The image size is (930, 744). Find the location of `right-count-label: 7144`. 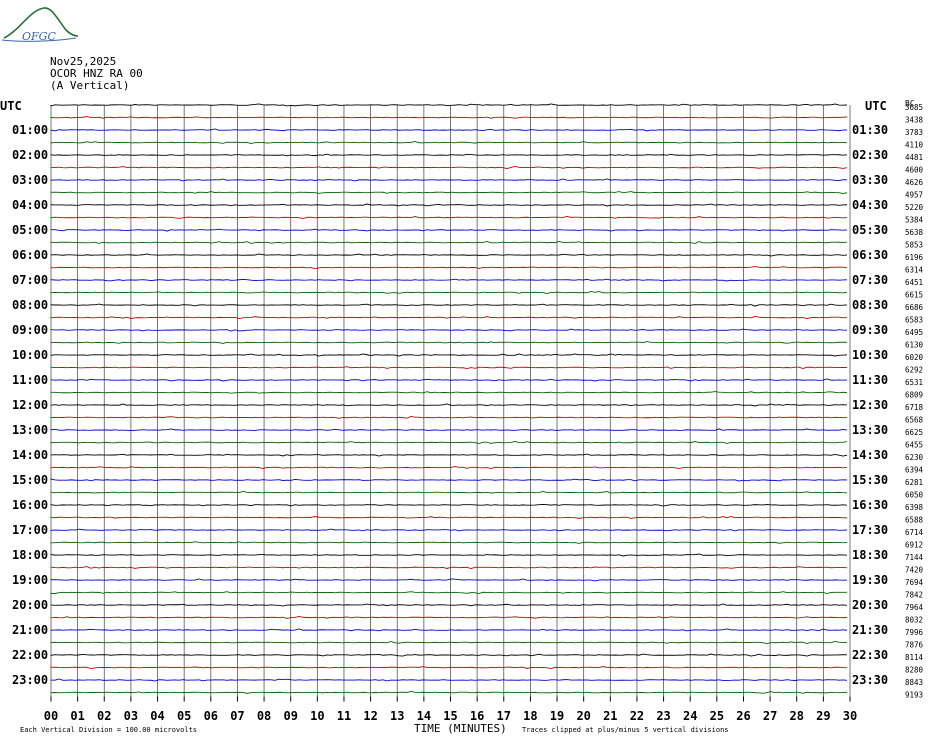

right-count-label: 7144 is located at coordinates (914, 557).